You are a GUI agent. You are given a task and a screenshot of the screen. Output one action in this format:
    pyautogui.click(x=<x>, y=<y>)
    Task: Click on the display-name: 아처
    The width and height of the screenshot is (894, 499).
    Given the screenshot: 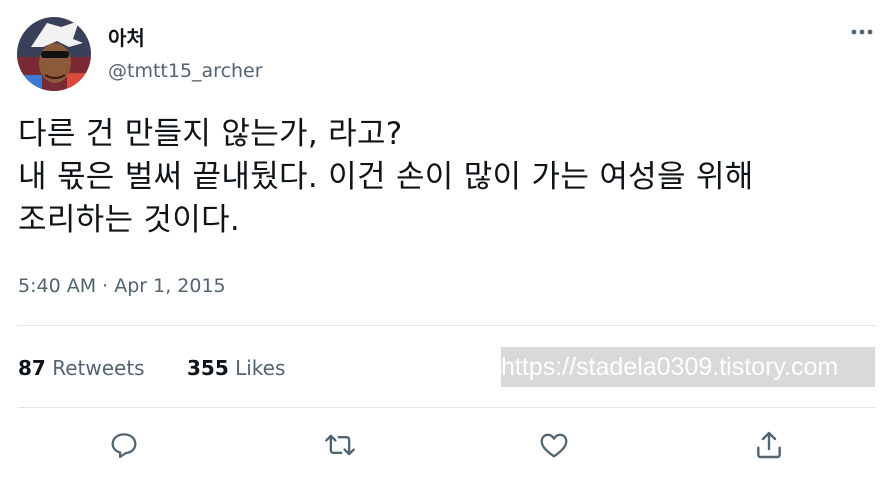 What is the action you would take?
    pyautogui.click(x=126, y=36)
    